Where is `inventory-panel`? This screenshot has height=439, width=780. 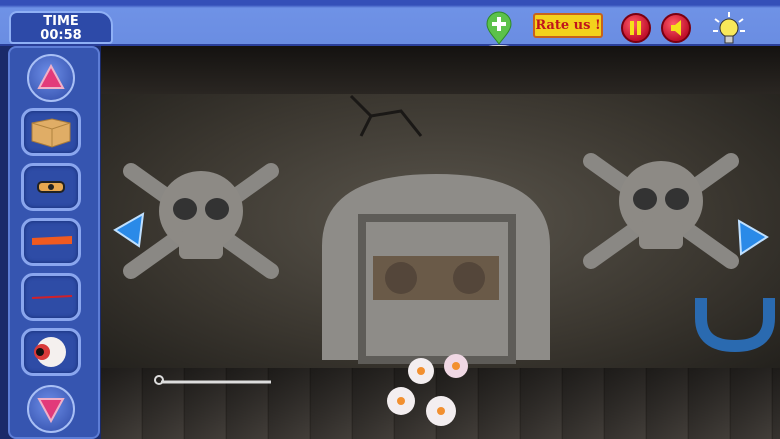 inventory-panel is located at coordinates (54, 242).